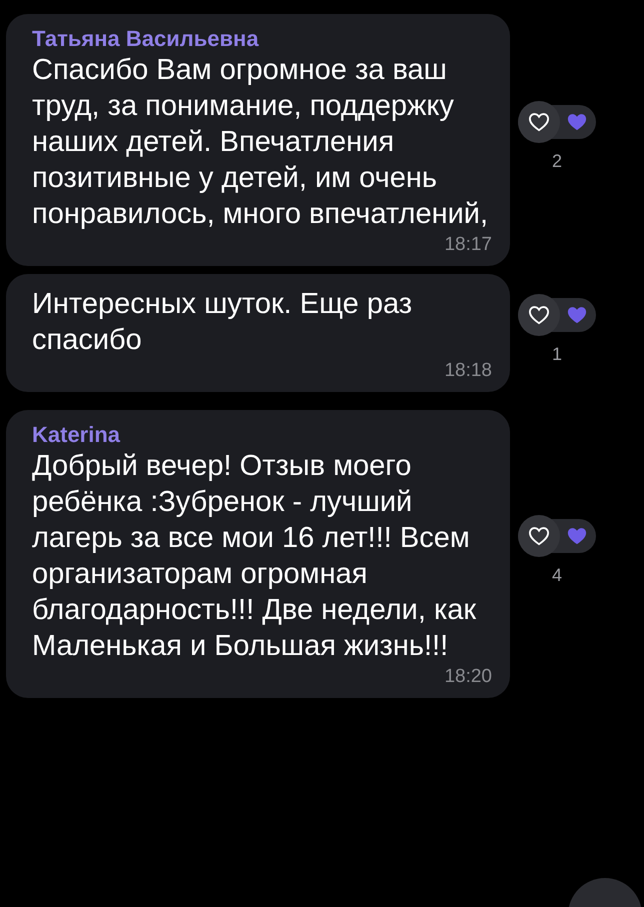 This screenshot has height=907, width=644. Describe the element at coordinates (557, 575) in the screenshot. I see `reaction-count: 4` at that location.